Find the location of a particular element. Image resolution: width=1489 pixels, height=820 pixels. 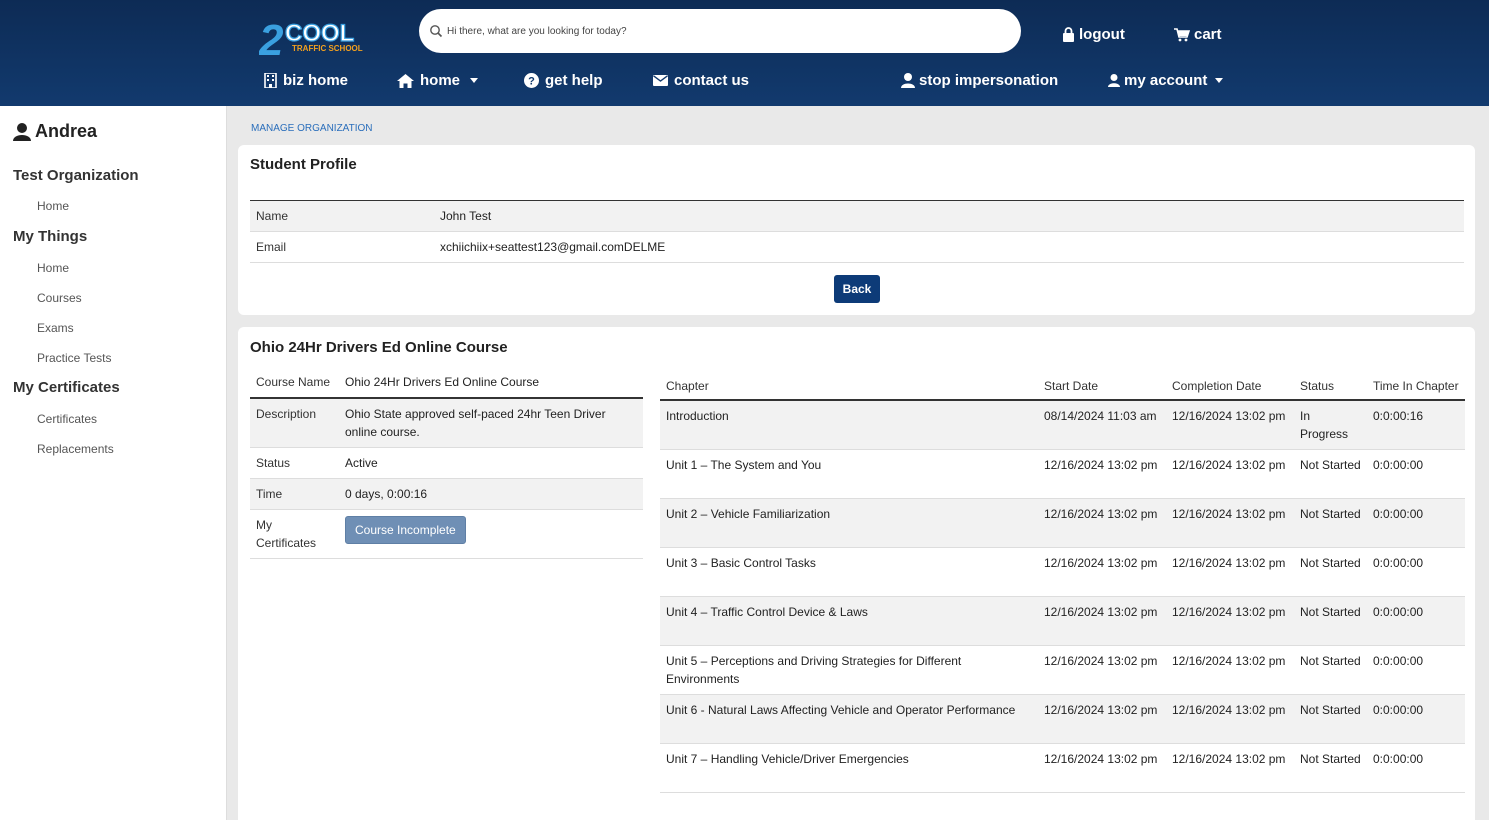

sidebar-item-home: Home is located at coordinates (53, 268).